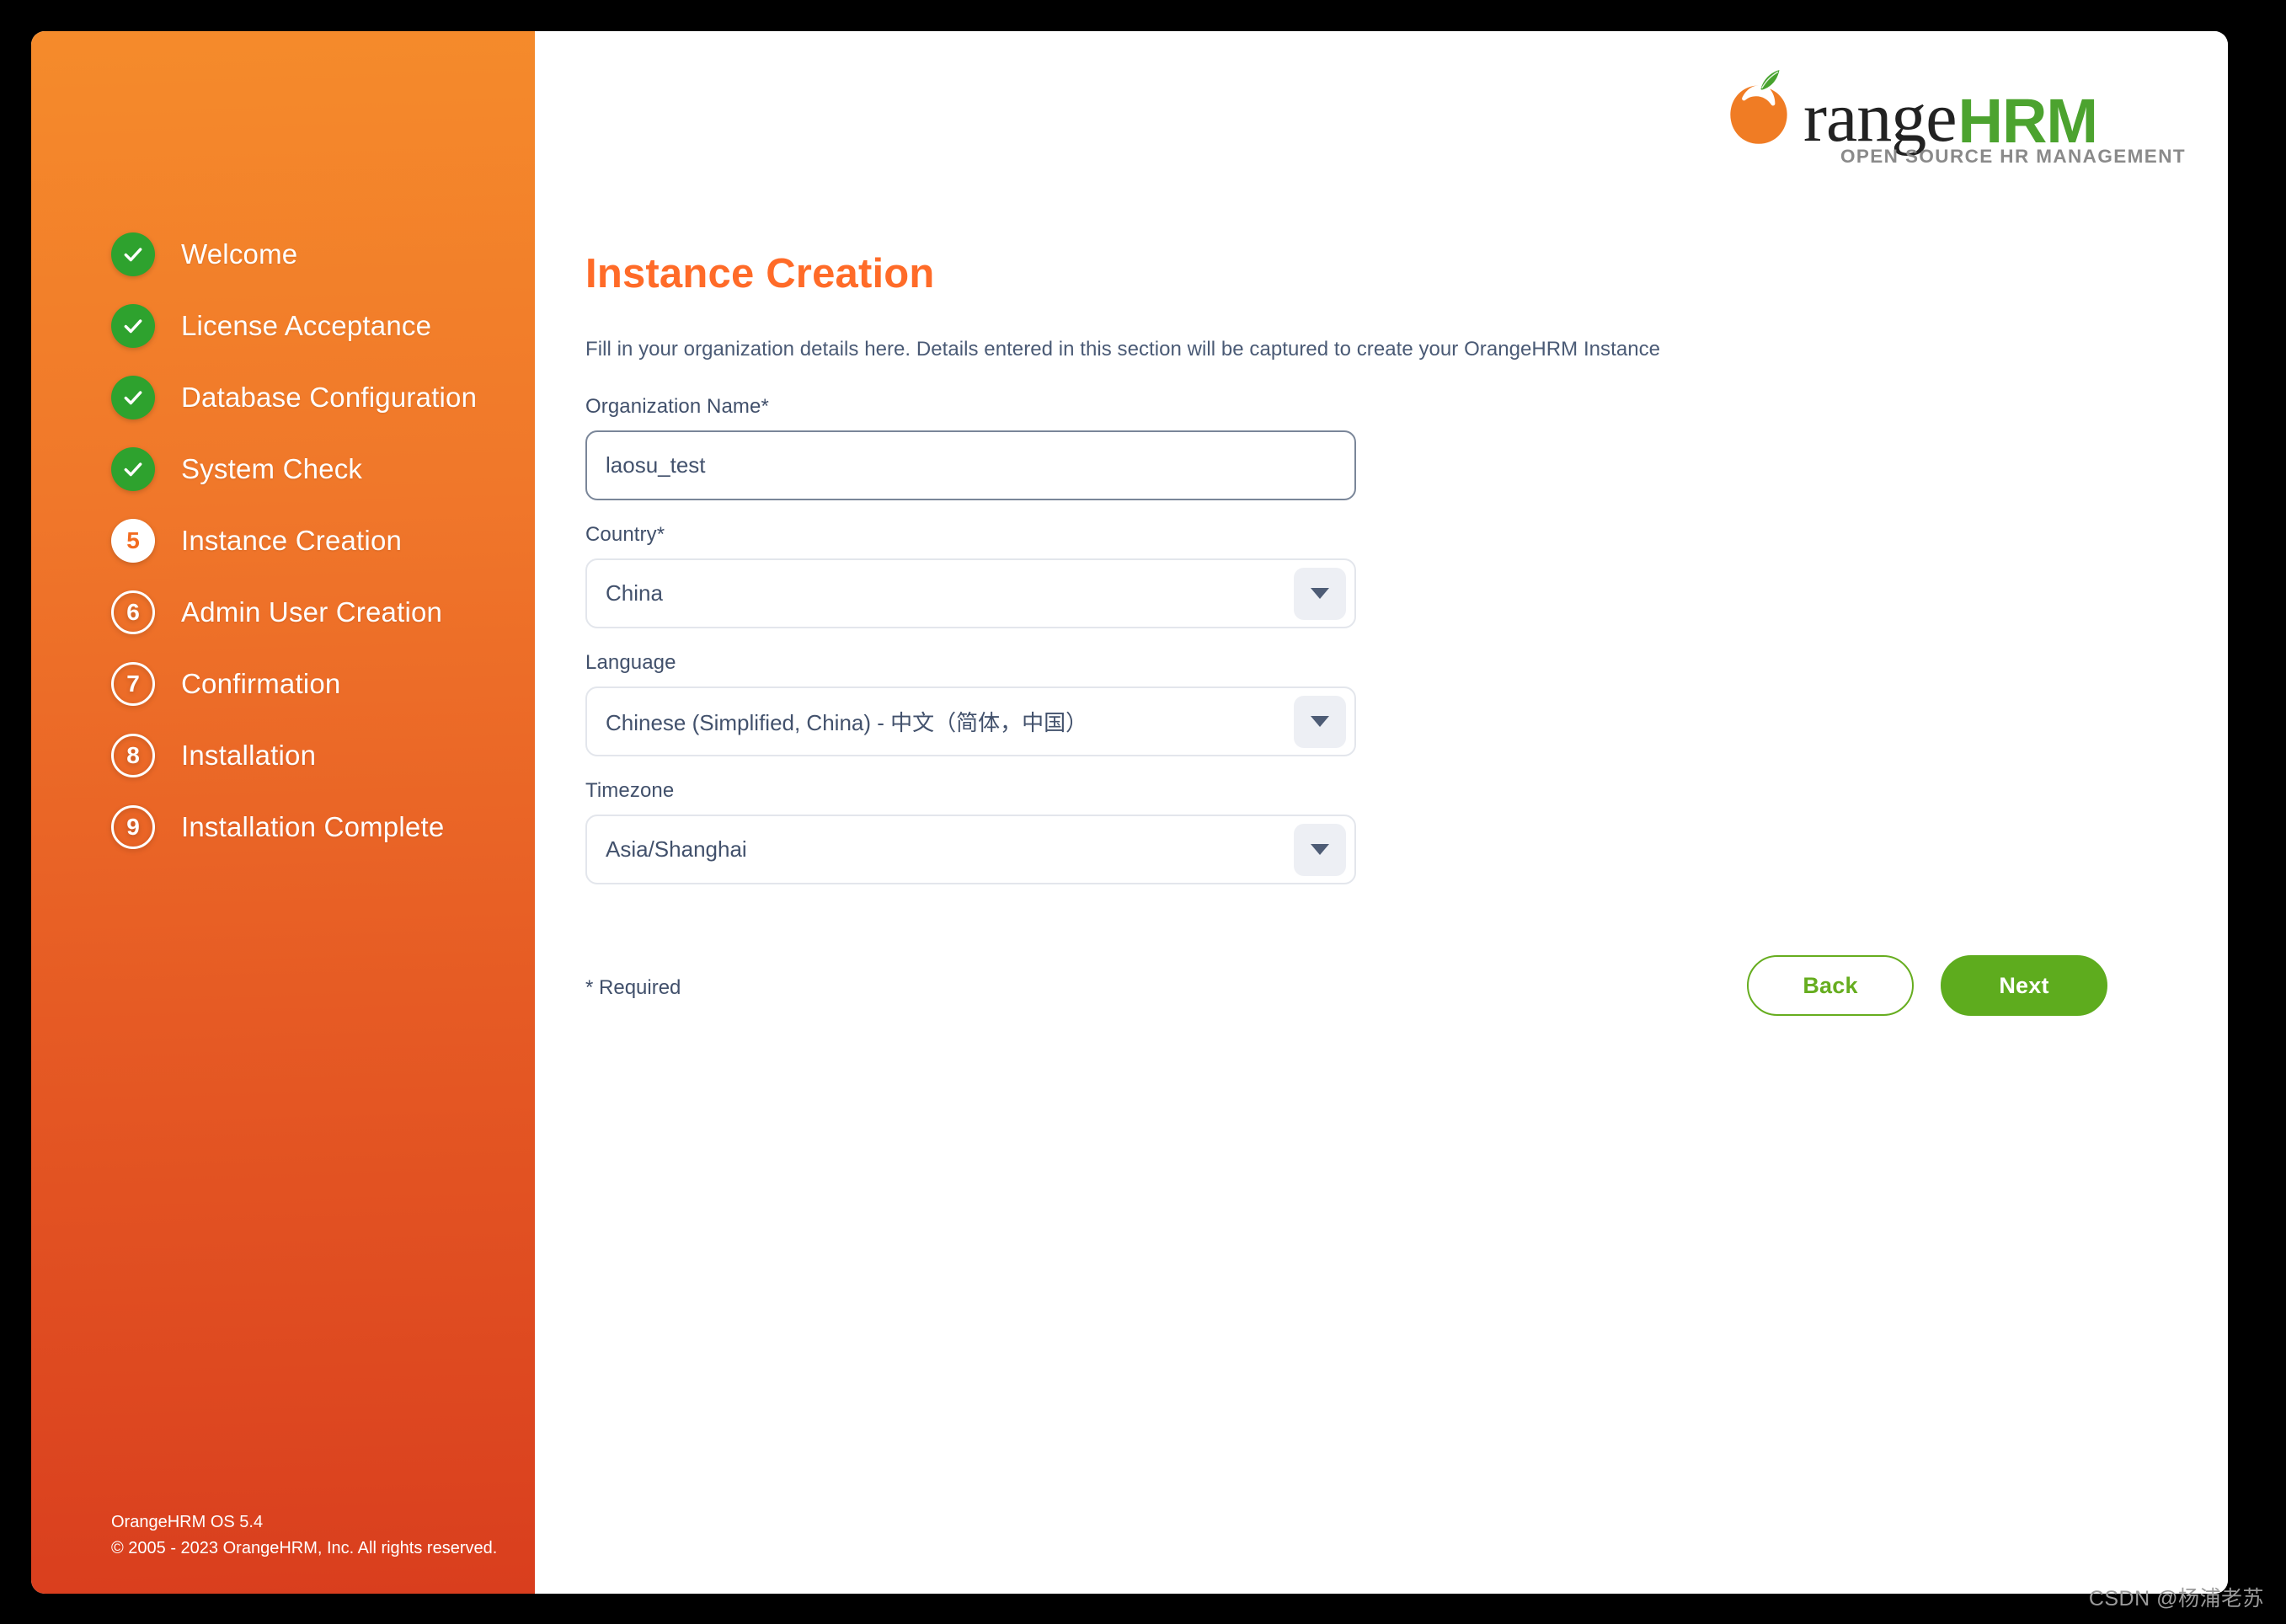 This screenshot has height=1624, width=2286. What do you see at coordinates (133, 612) in the screenshot?
I see `step-number-badge: 6` at bounding box center [133, 612].